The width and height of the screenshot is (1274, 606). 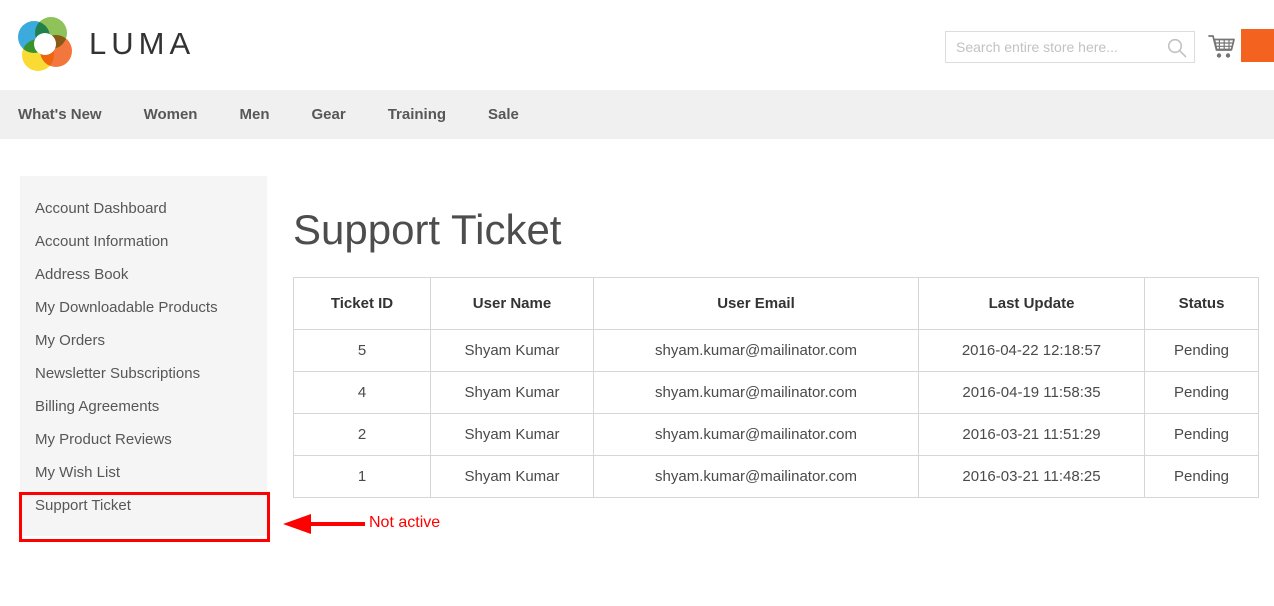 I want to click on sidebar-item-my-orders: My Orders, so click(x=143, y=340).